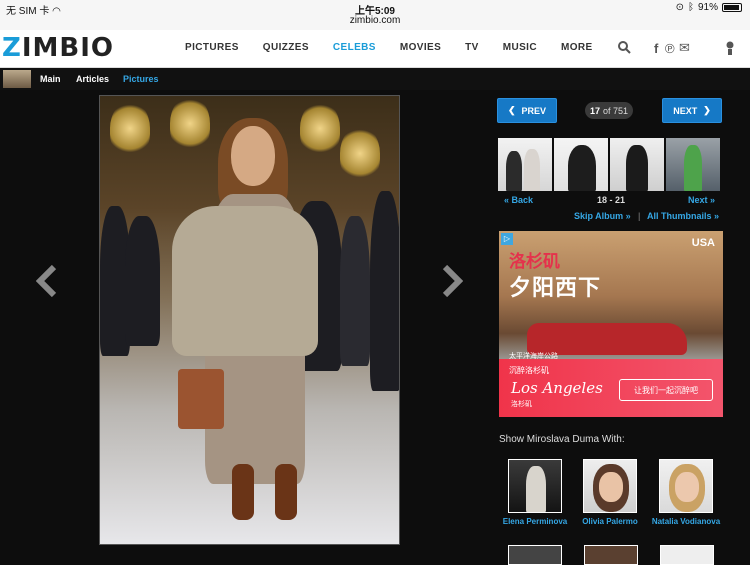  What do you see at coordinates (533, 356) in the screenshot?
I see `ad-subtext: 太平洋海岸公路` at bounding box center [533, 356].